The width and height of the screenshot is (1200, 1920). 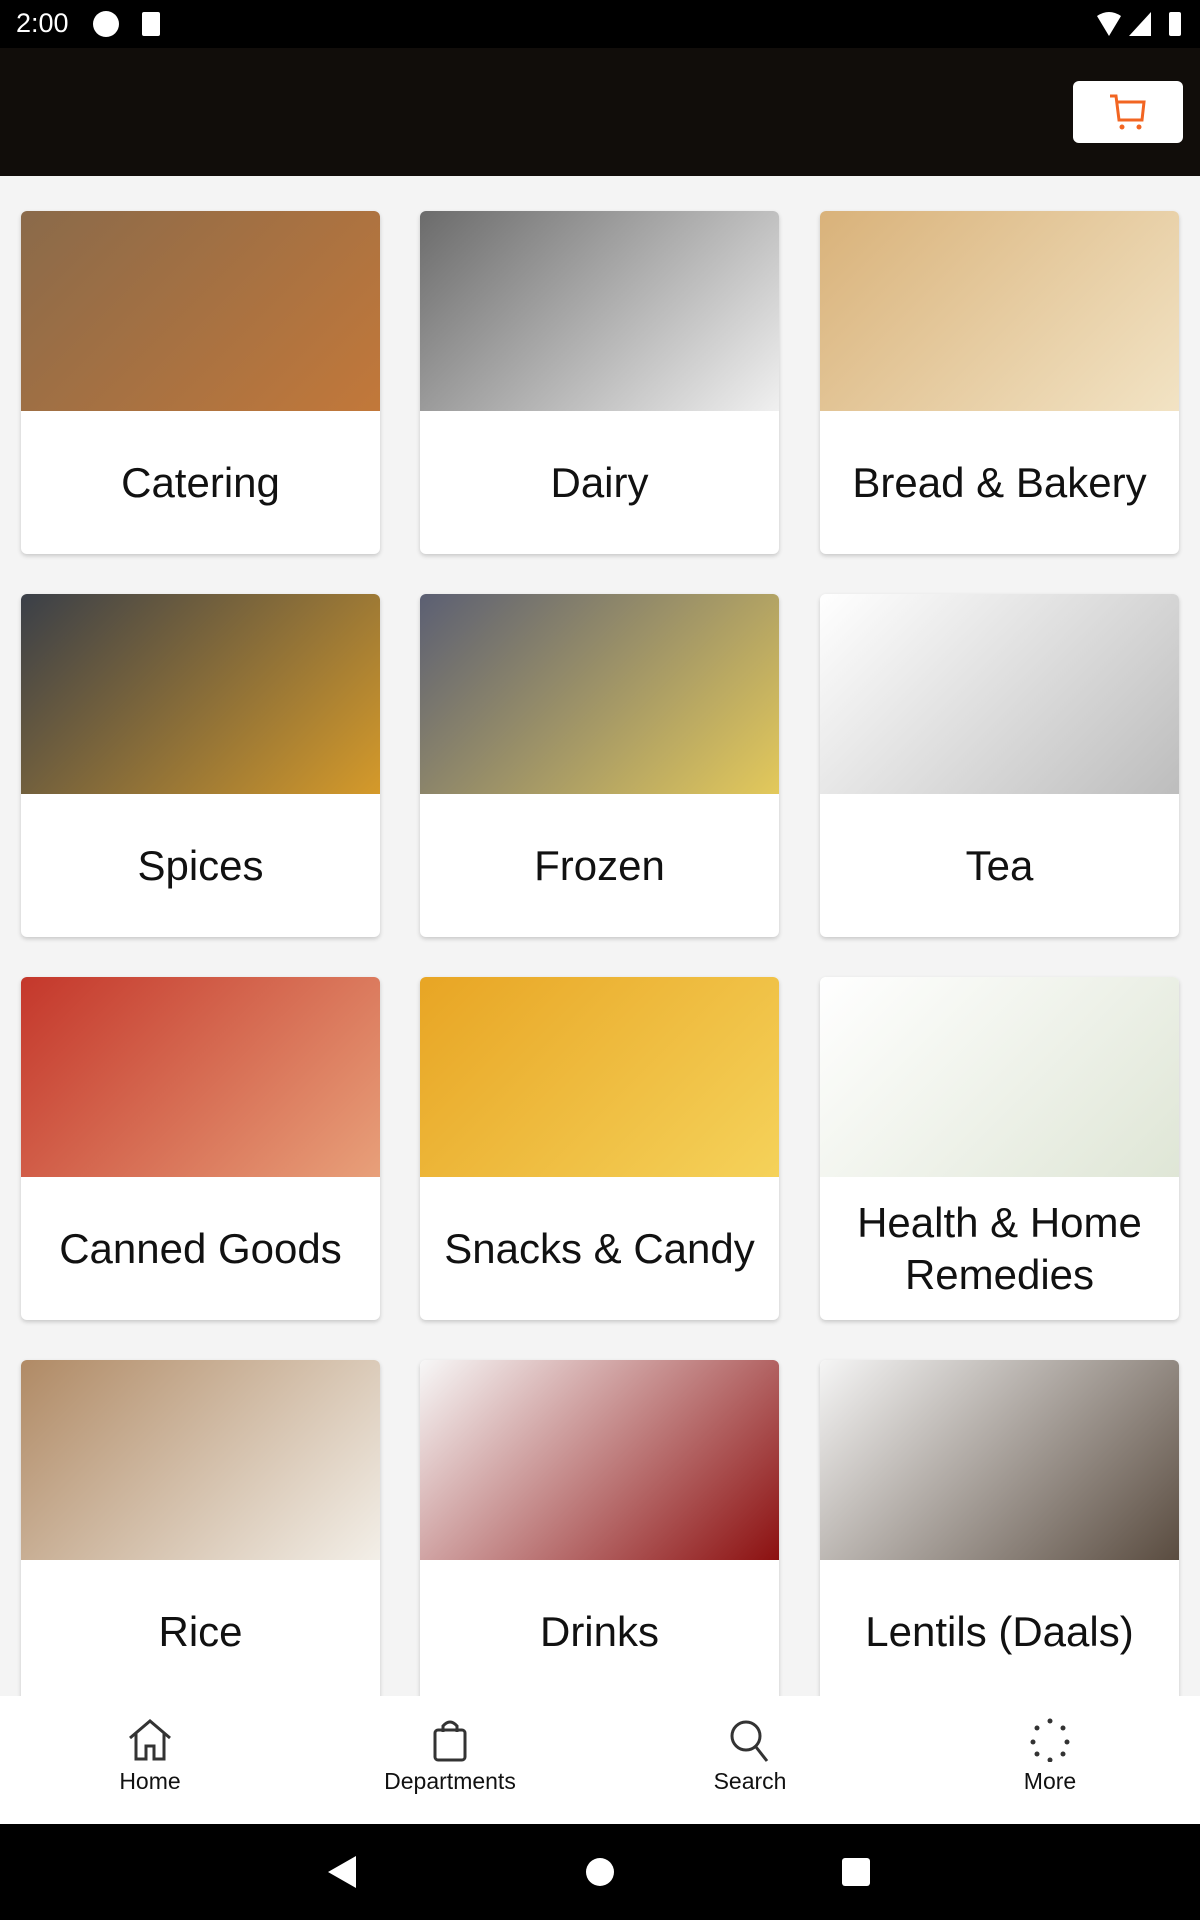 What do you see at coordinates (749, 1741) in the screenshot?
I see `search-icon` at bounding box center [749, 1741].